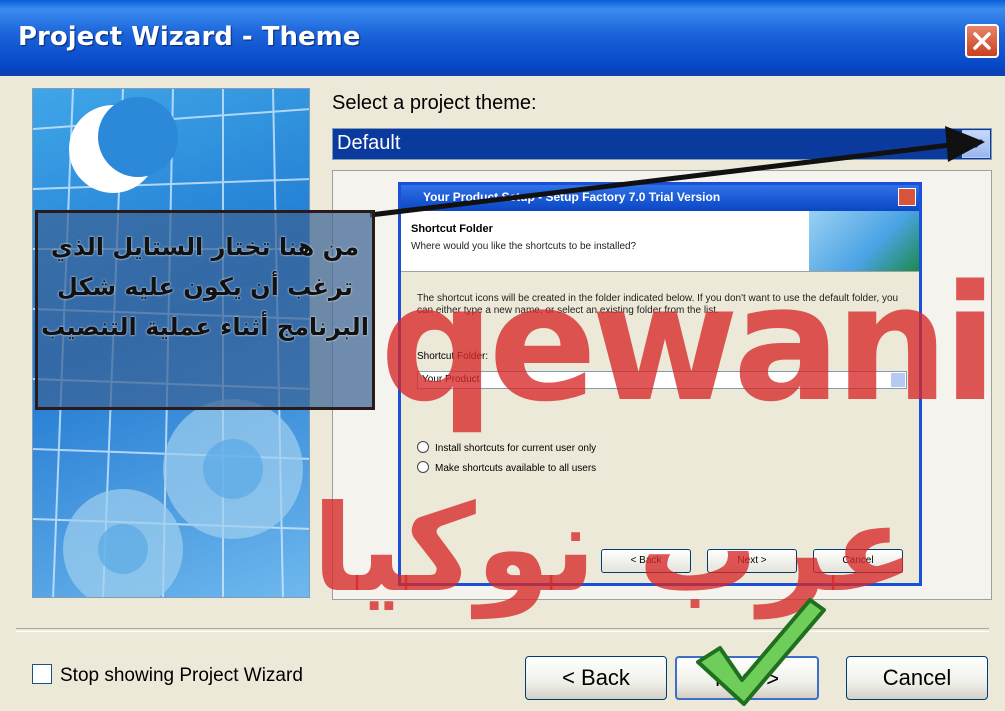  I want to click on footer-divider, so click(502, 630).